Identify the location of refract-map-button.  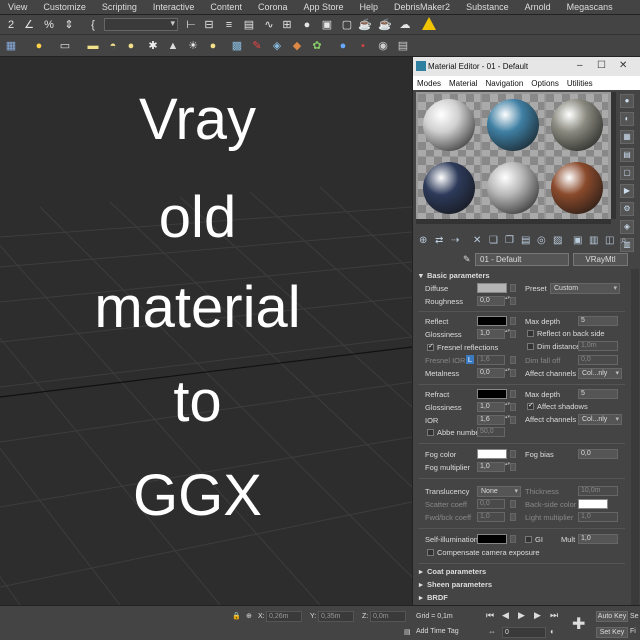
(513, 394).